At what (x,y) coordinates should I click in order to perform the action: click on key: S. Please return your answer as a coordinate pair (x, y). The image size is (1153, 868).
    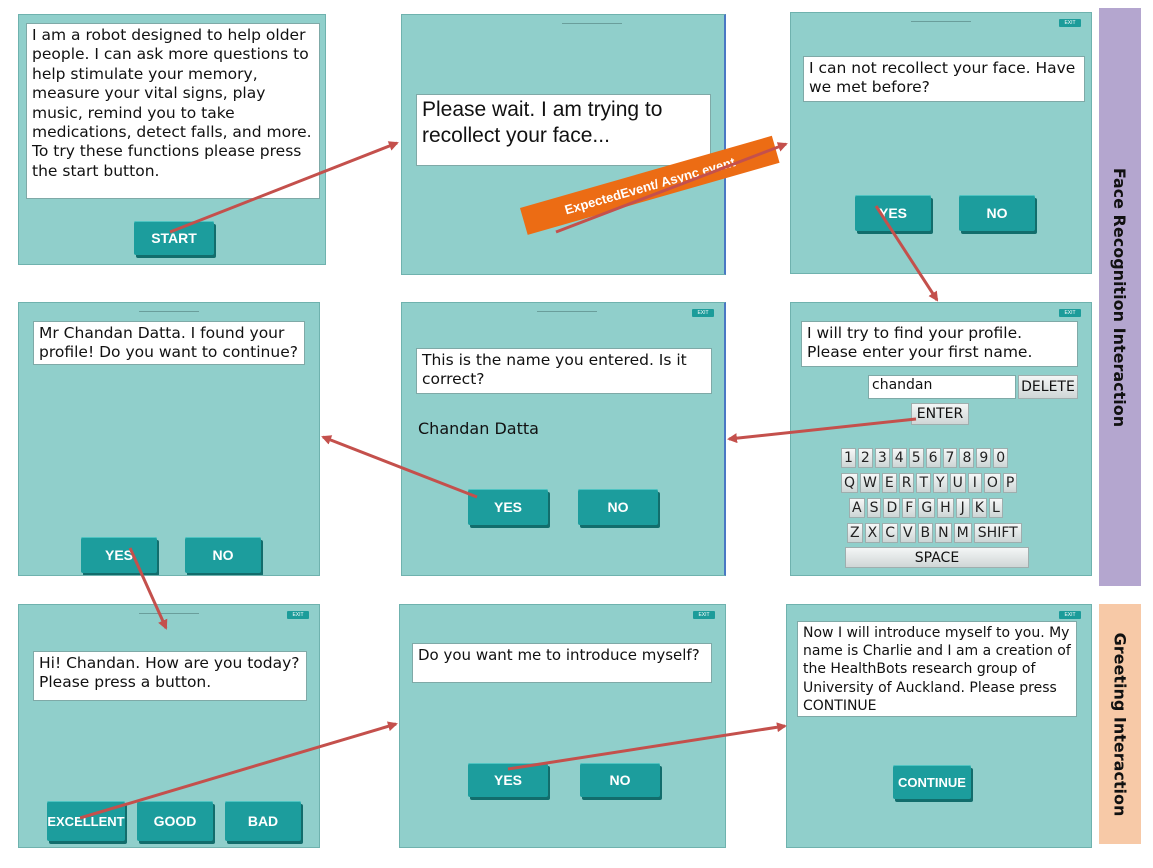
    Looking at the image, I should click on (874, 508).